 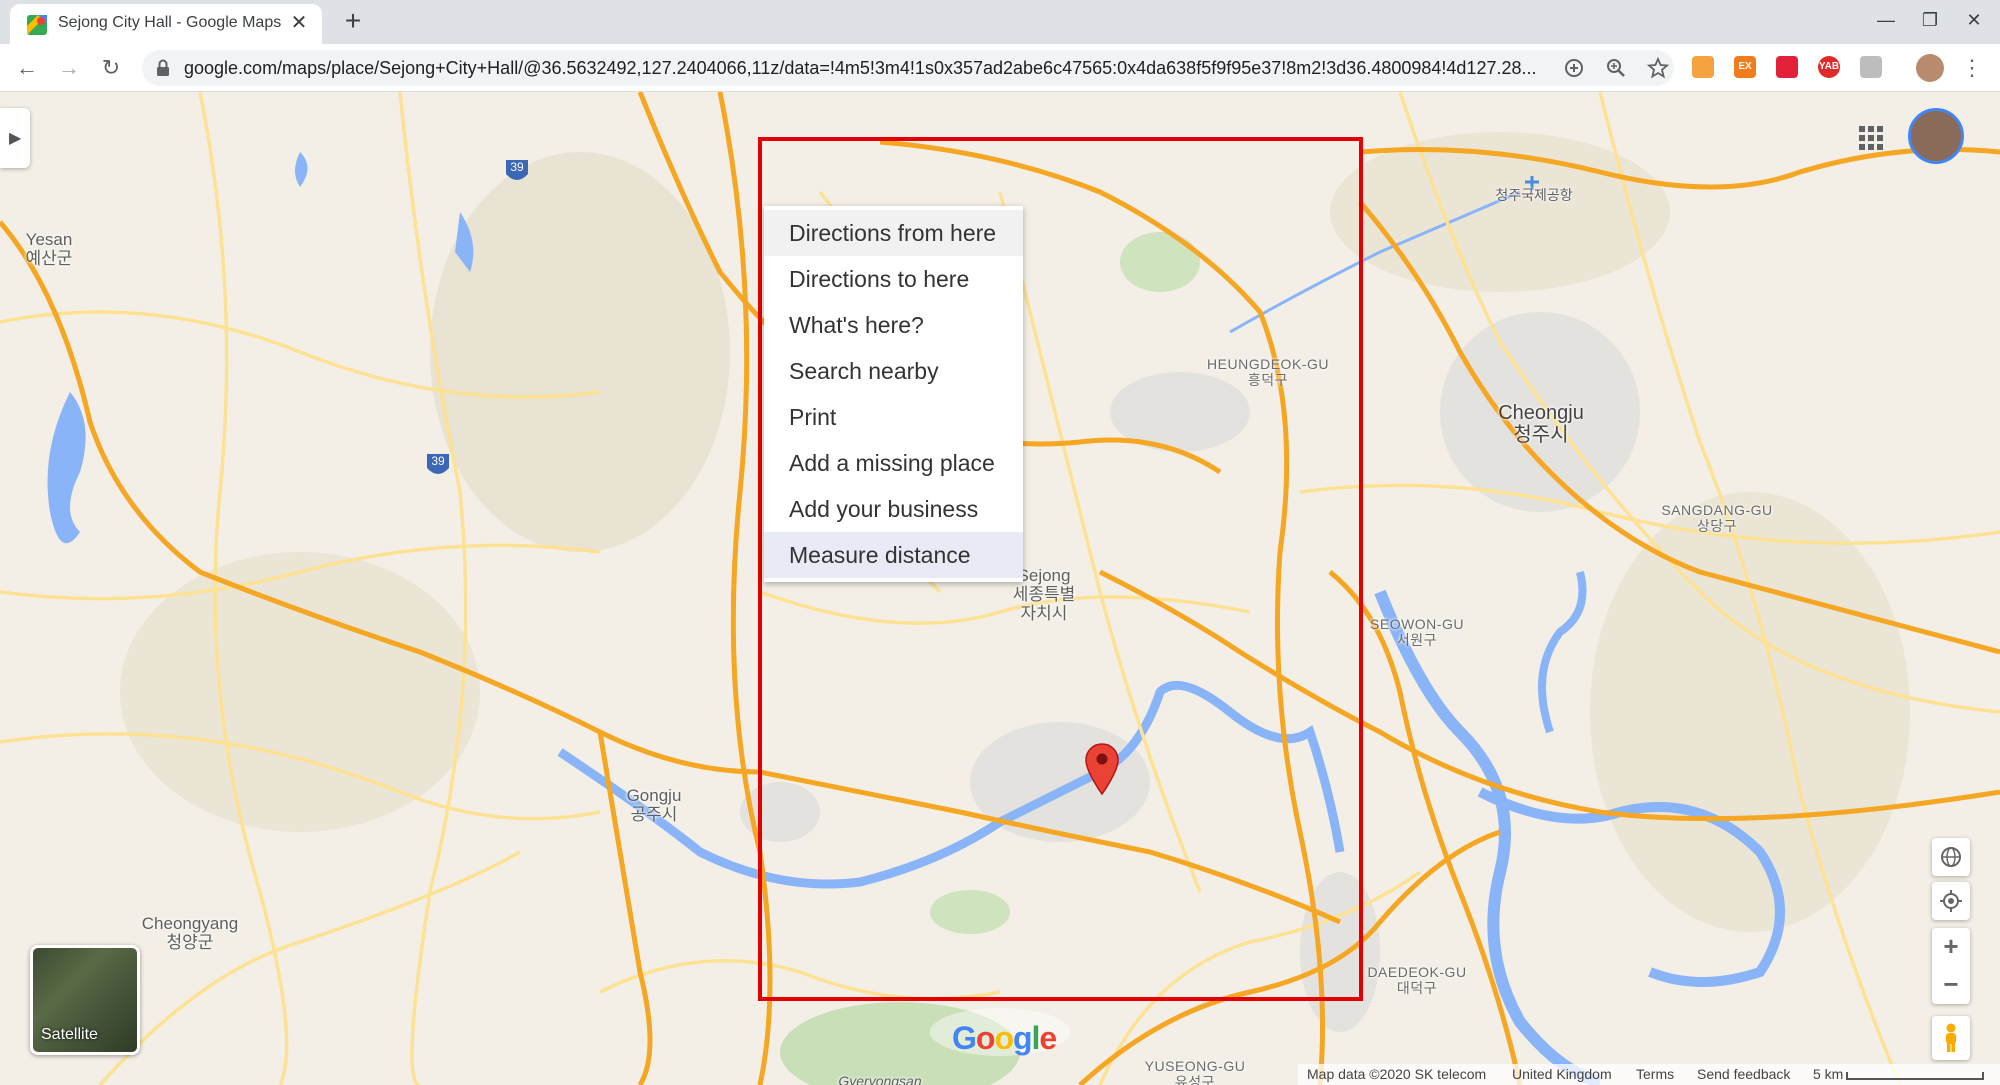 I want to click on expand-arrow-icon: ▶, so click(x=15, y=138).